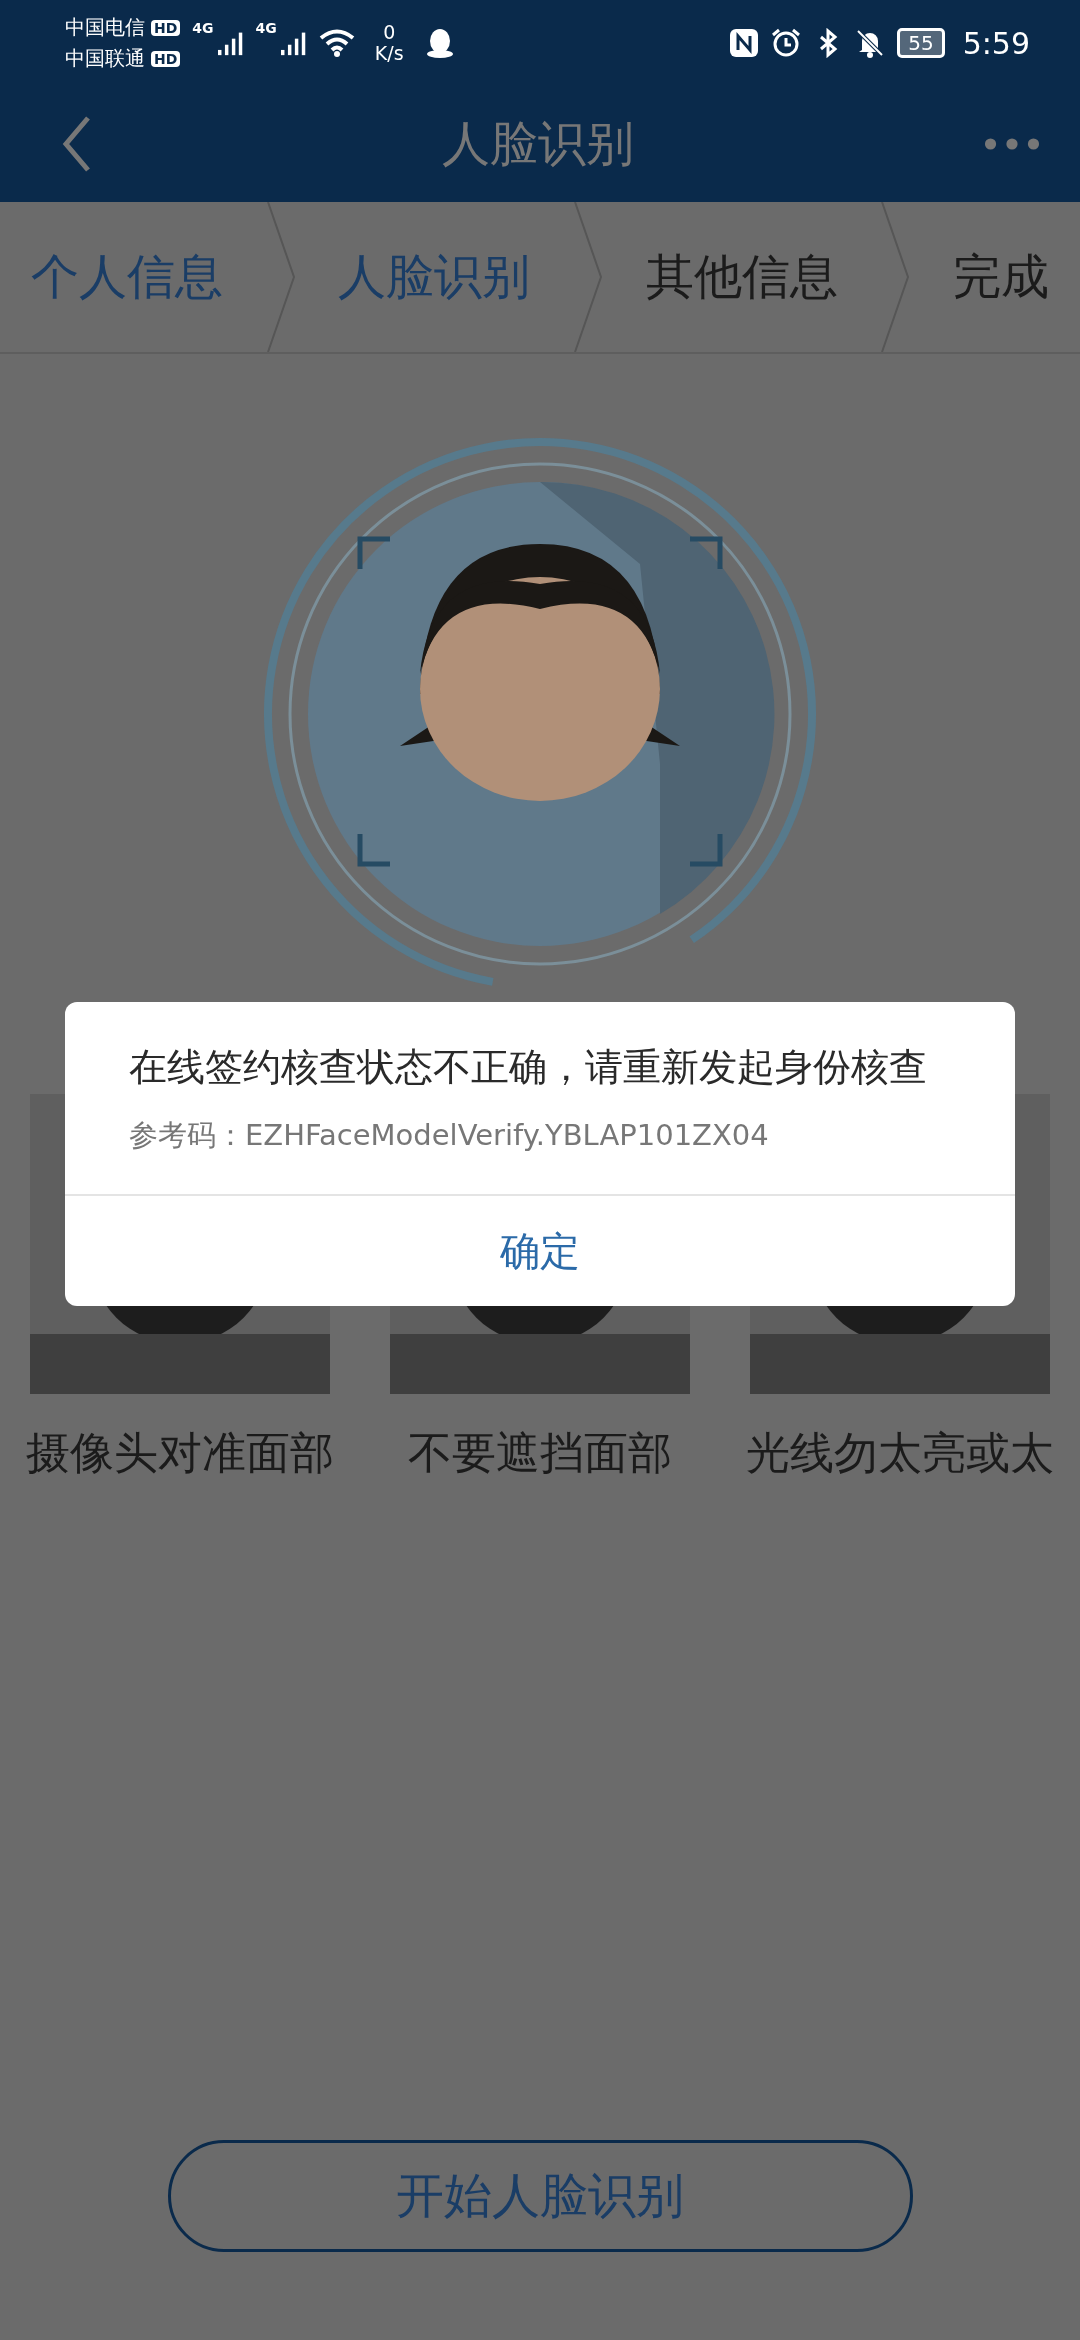  Describe the element at coordinates (434, 276) in the screenshot. I see `step-label: 人脸识别` at that location.